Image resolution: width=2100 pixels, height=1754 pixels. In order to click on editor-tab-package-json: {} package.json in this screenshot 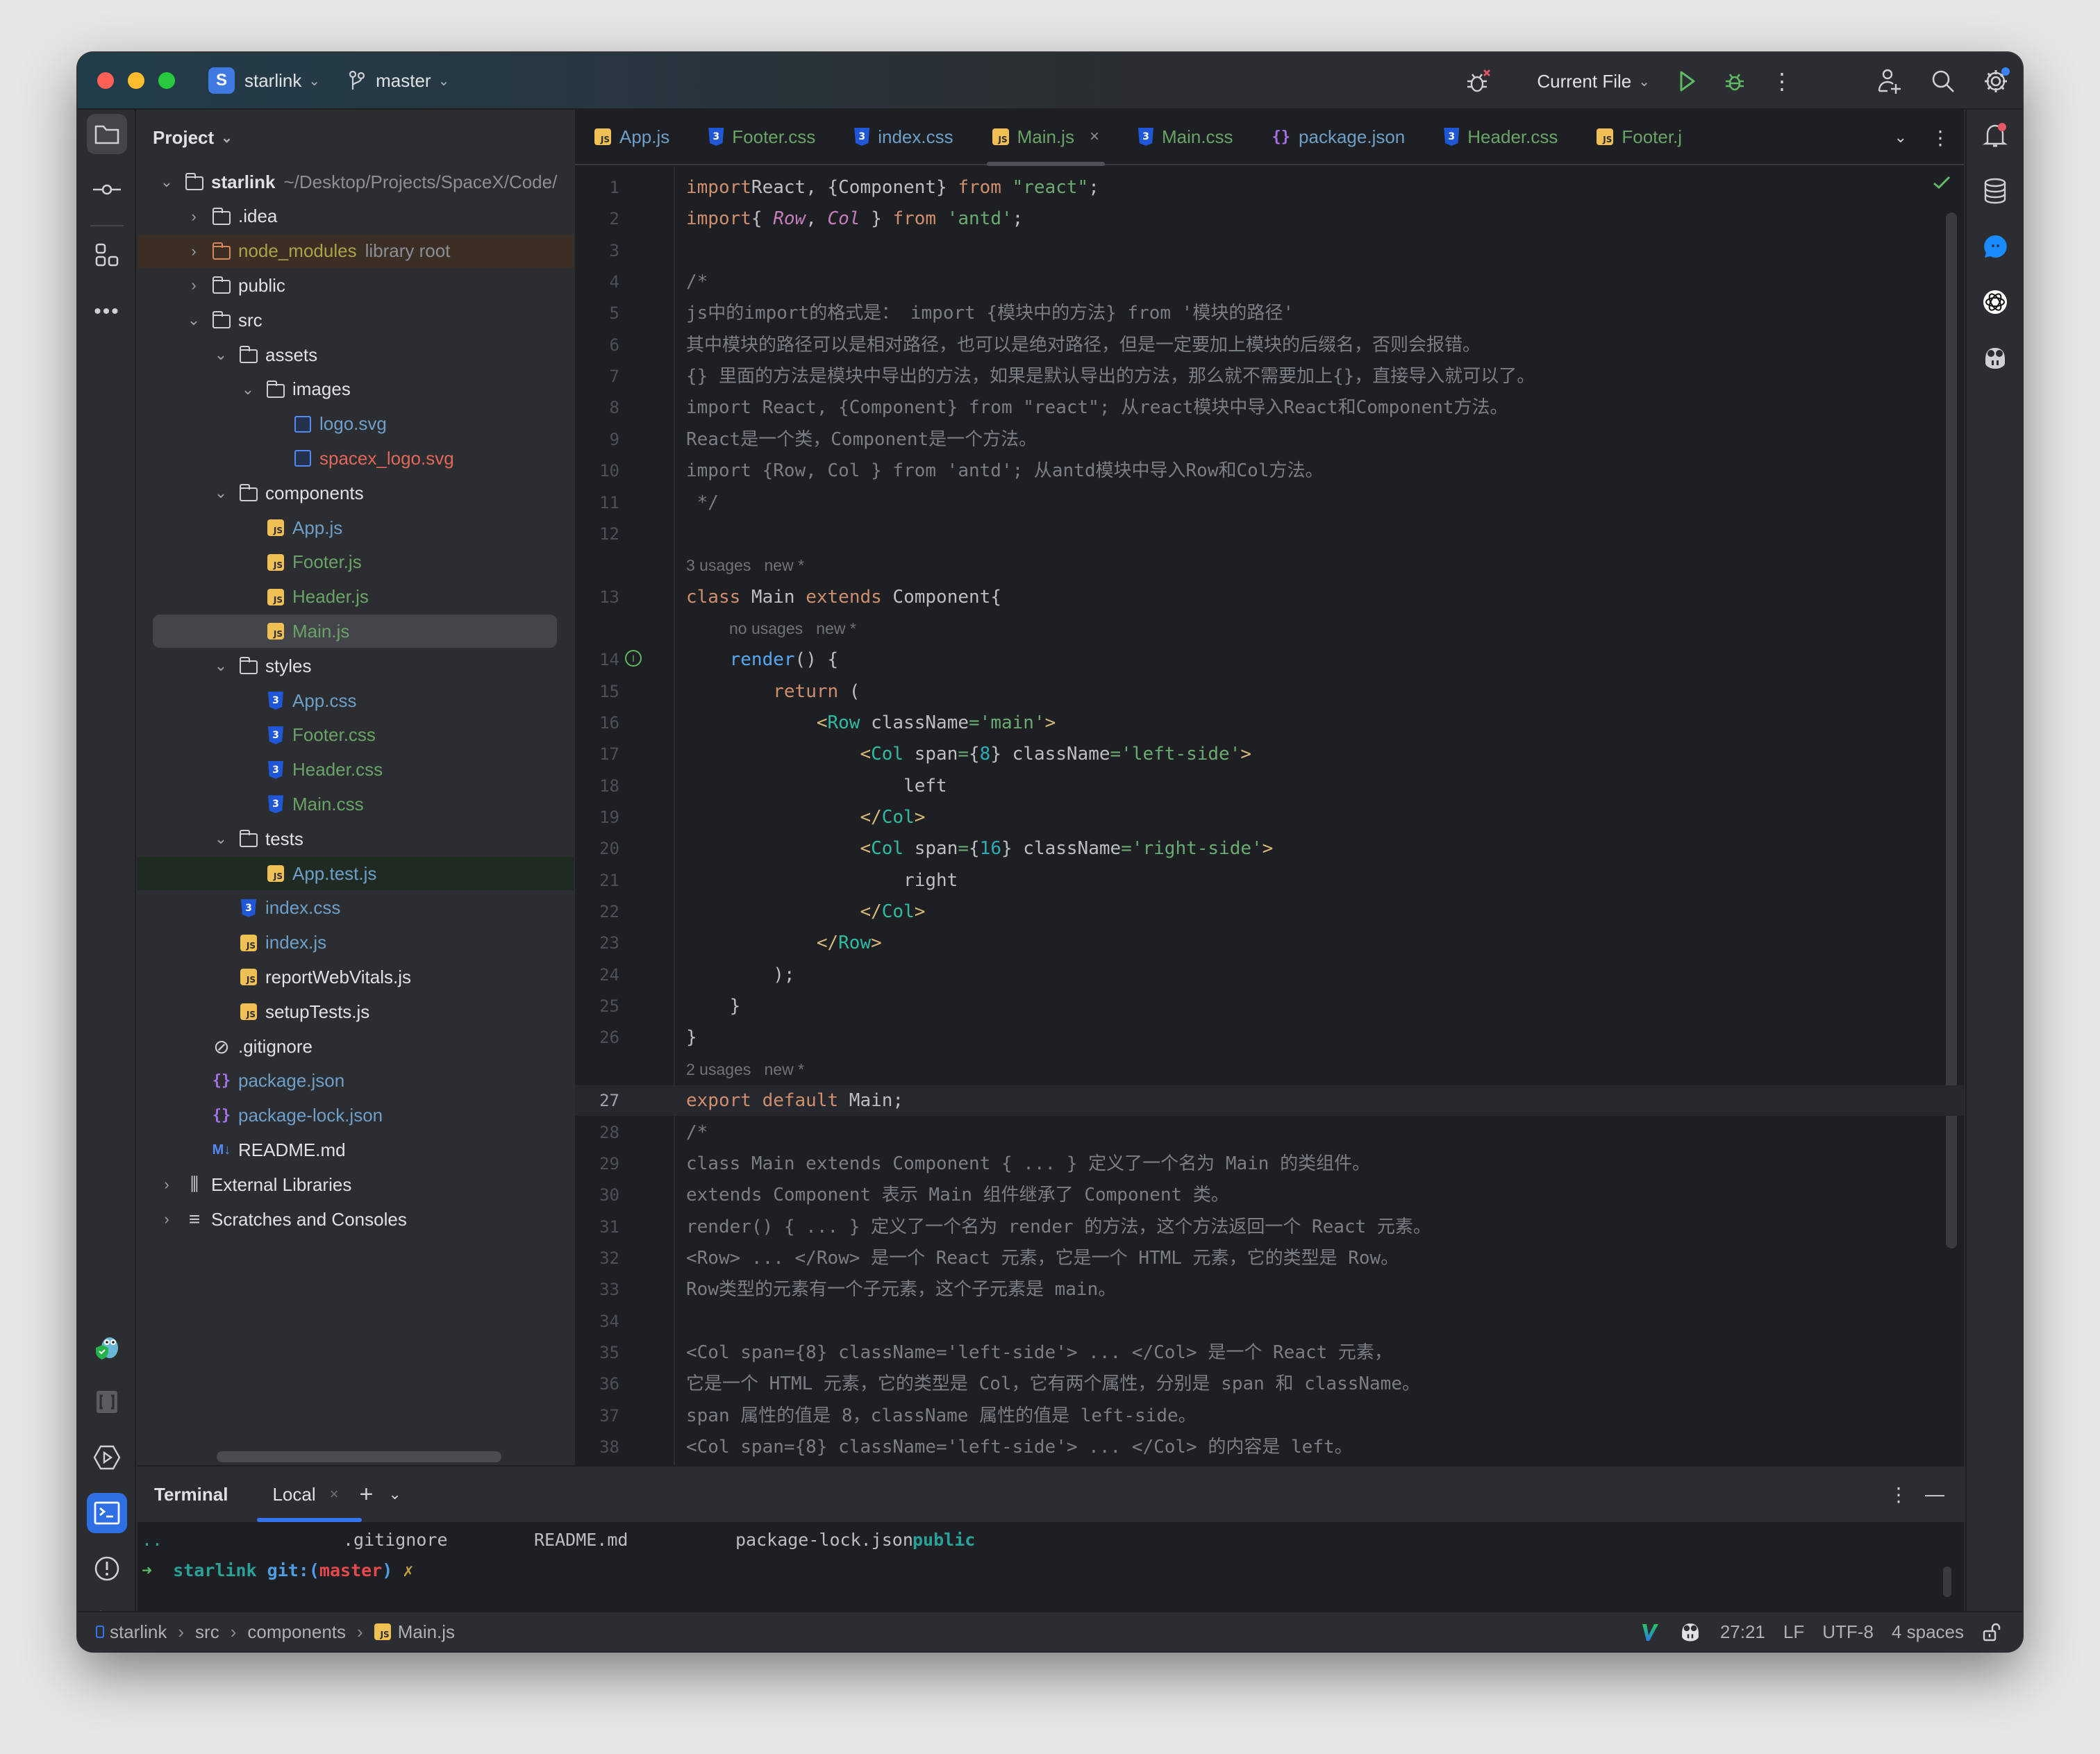, I will do `click(1339, 137)`.